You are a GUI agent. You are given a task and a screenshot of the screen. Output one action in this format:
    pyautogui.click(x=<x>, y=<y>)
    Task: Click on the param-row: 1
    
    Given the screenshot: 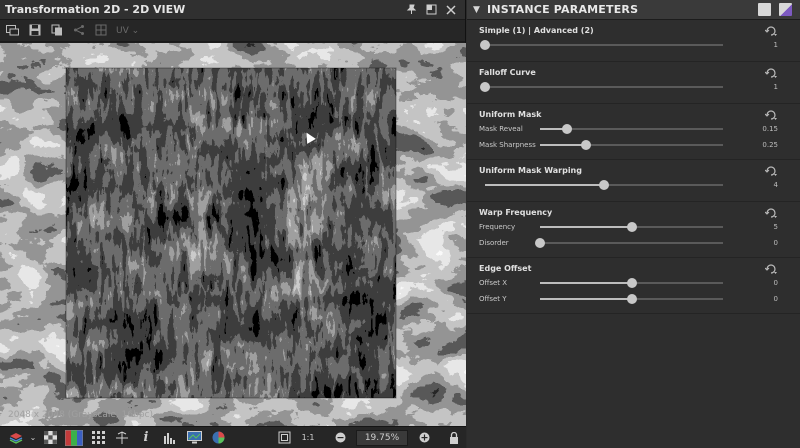 What is the action you would take?
    pyautogui.click(x=639, y=87)
    